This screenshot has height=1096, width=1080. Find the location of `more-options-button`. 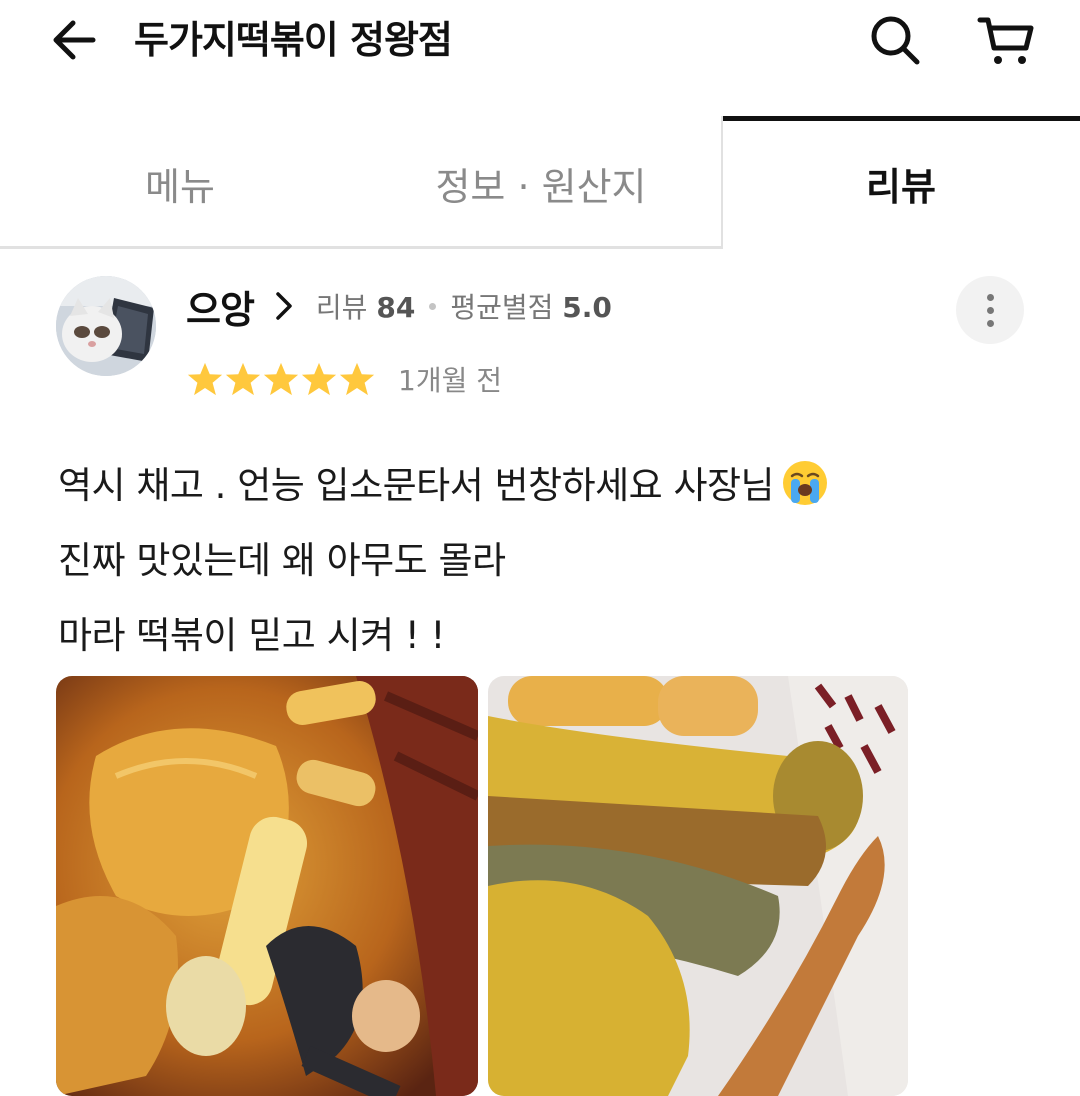

more-options-button is located at coordinates (990, 310).